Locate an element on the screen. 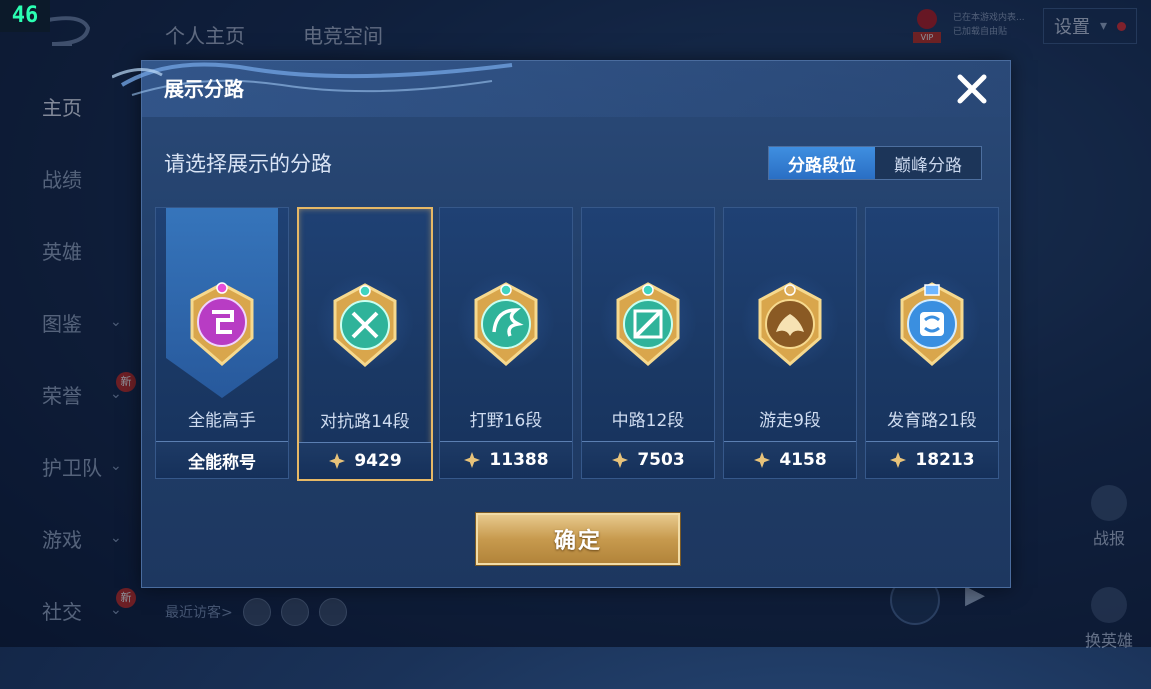 This screenshot has height=689, width=1151. lane-category: 全能高手 is located at coordinates (222, 421).